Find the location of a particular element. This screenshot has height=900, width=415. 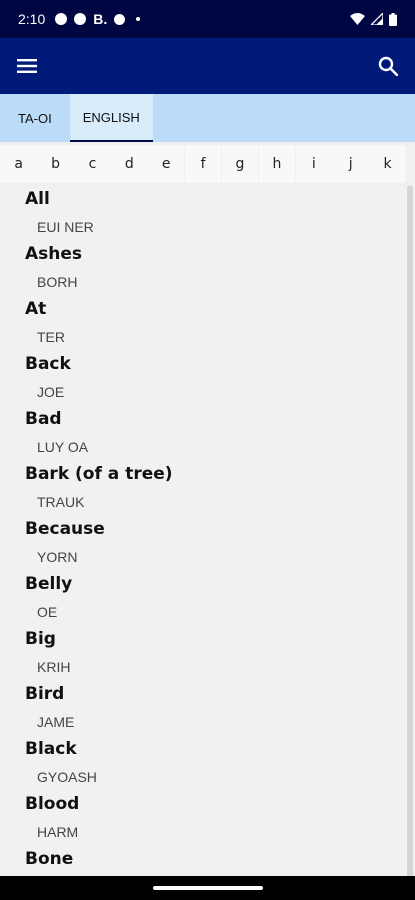

entry-translation: KRIH is located at coordinates (54, 667).